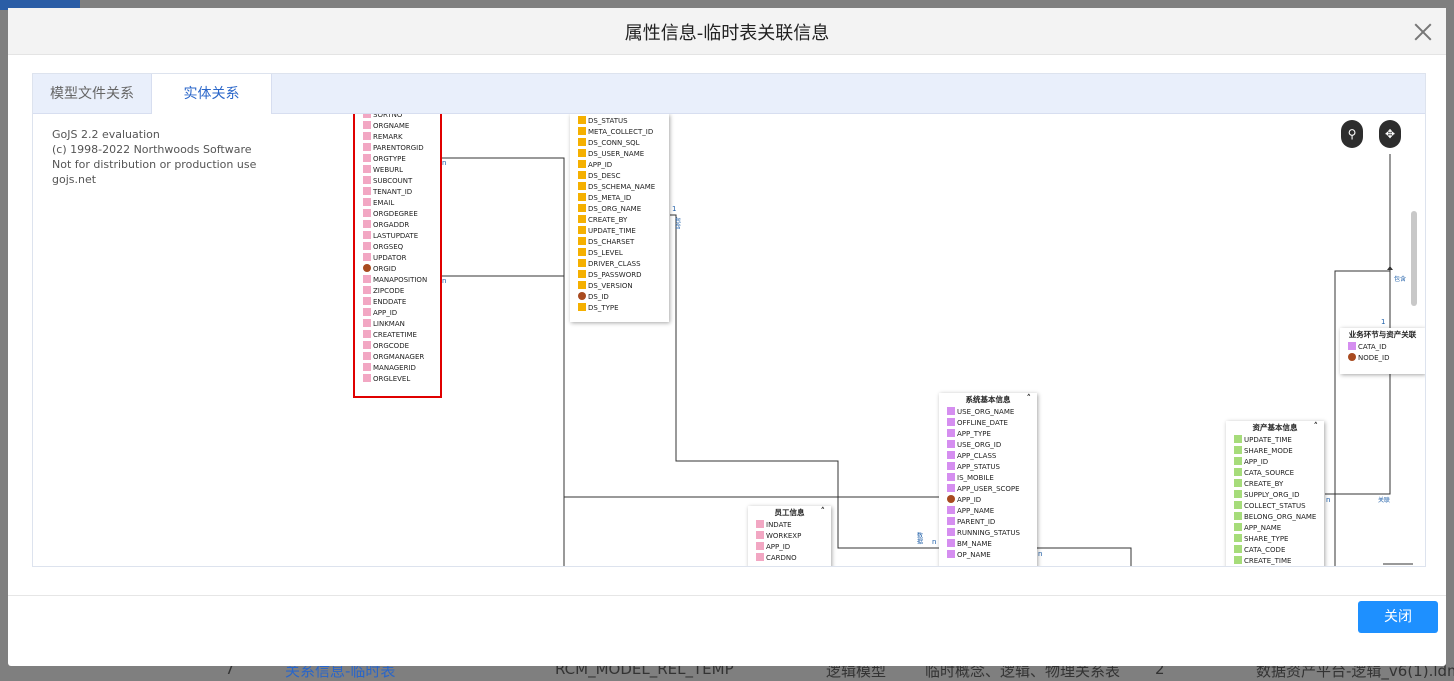 The height and width of the screenshot is (681, 1454). What do you see at coordinates (1268, 451) in the screenshot?
I see `field-name: SHARE_MODE` at bounding box center [1268, 451].